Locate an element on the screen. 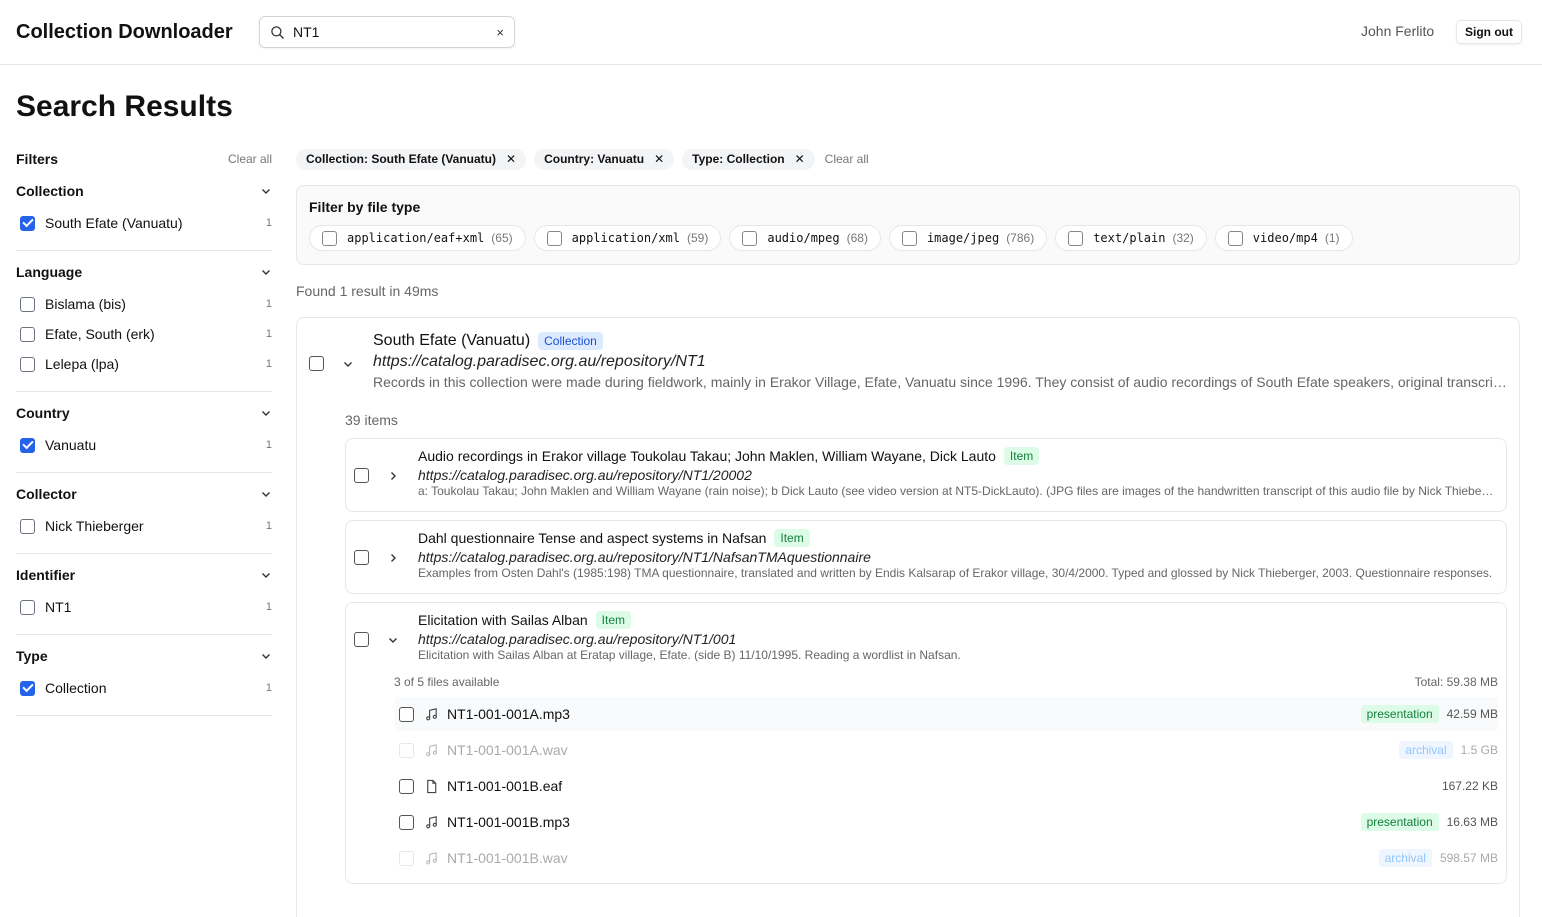 The width and height of the screenshot is (1542, 917). active-filter-chip: Country: Vanuatu ✕ is located at coordinates (604, 159).